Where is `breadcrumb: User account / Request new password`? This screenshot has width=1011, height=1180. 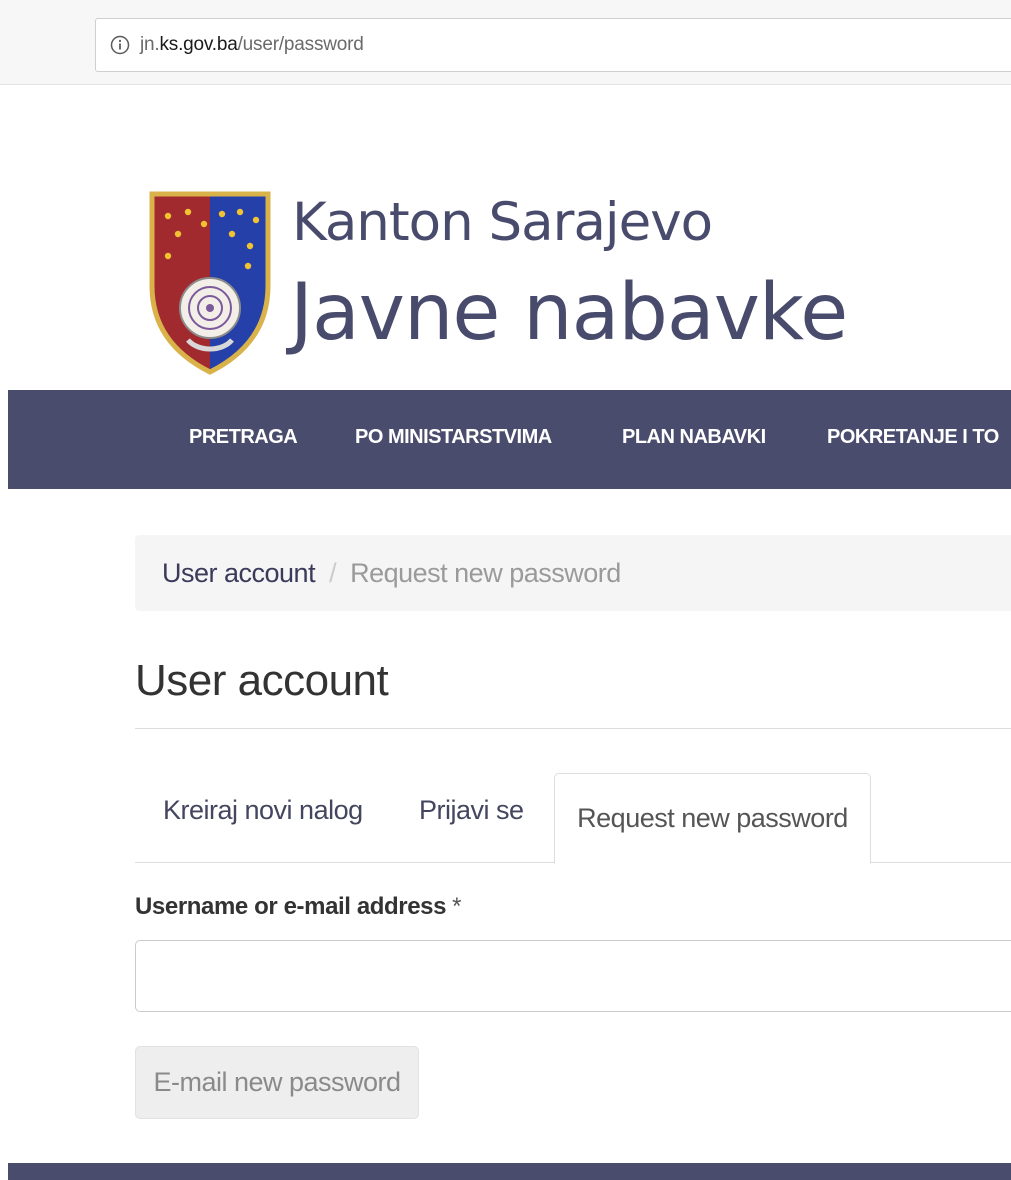
breadcrumb: User account / Request new password is located at coordinates (573, 573).